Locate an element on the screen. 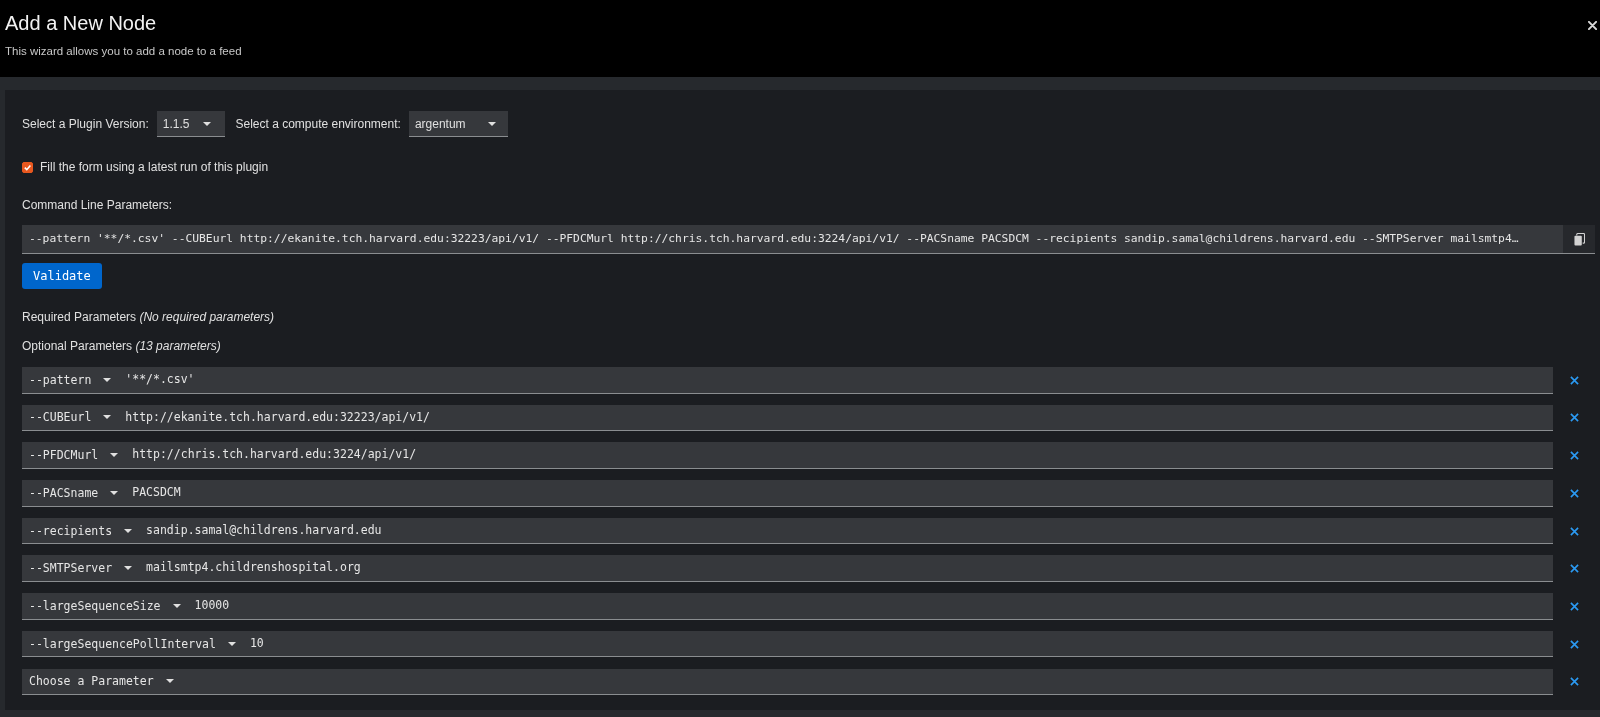 This screenshot has width=1600, height=717. parameter-dropdown: Choose a Parameter is located at coordinates (105, 681).